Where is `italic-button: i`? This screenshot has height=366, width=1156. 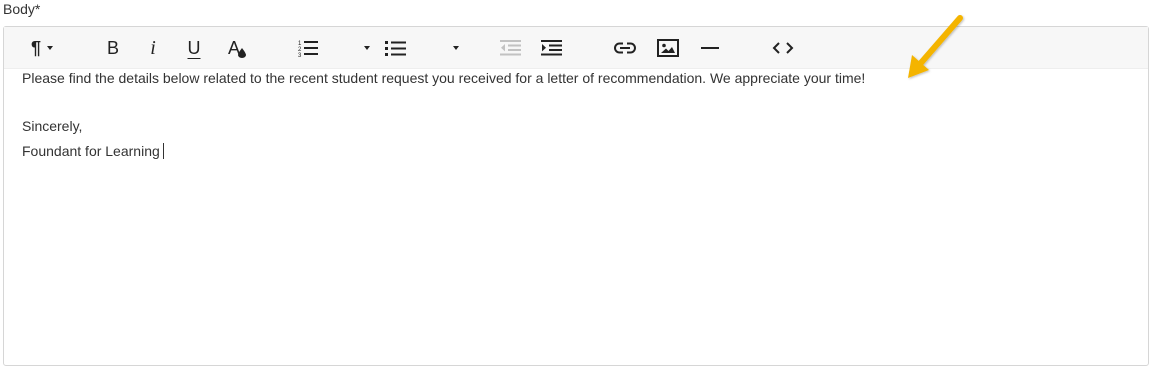
italic-button: i is located at coordinates (153, 48).